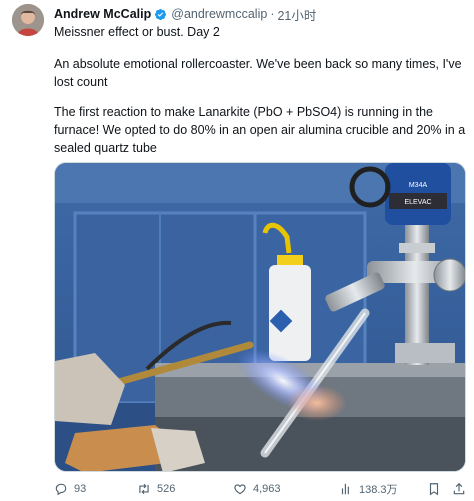 This screenshot has width=474, height=501. I want to click on verified-badge-icon, so click(160, 14).